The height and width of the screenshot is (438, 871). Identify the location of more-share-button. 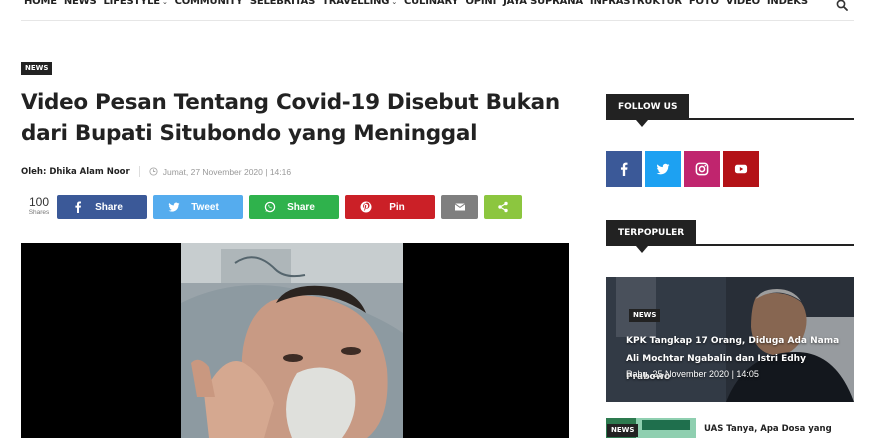
(503, 207).